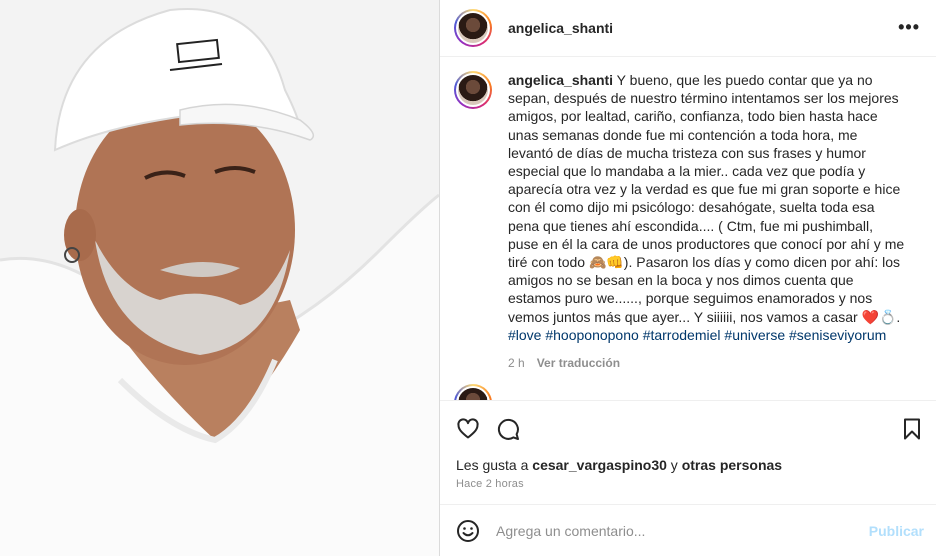 Image resolution: width=936 pixels, height=556 pixels. Describe the element at coordinates (837, 335) in the screenshot. I see `hashtag-seniseviyorum: #seniseviyorum` at that location.